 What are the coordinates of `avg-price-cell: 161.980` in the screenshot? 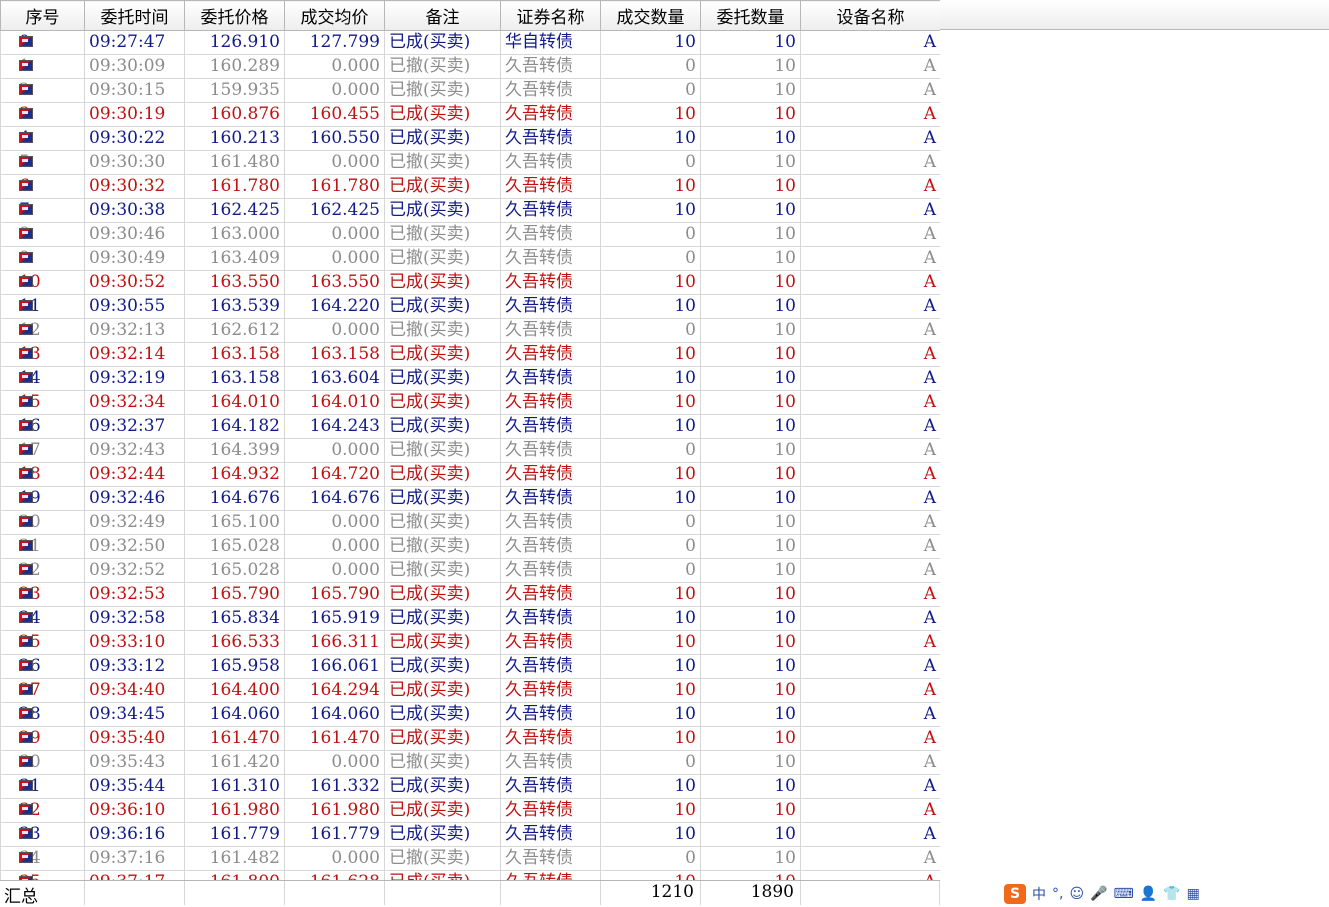 It's located at (334, 810).